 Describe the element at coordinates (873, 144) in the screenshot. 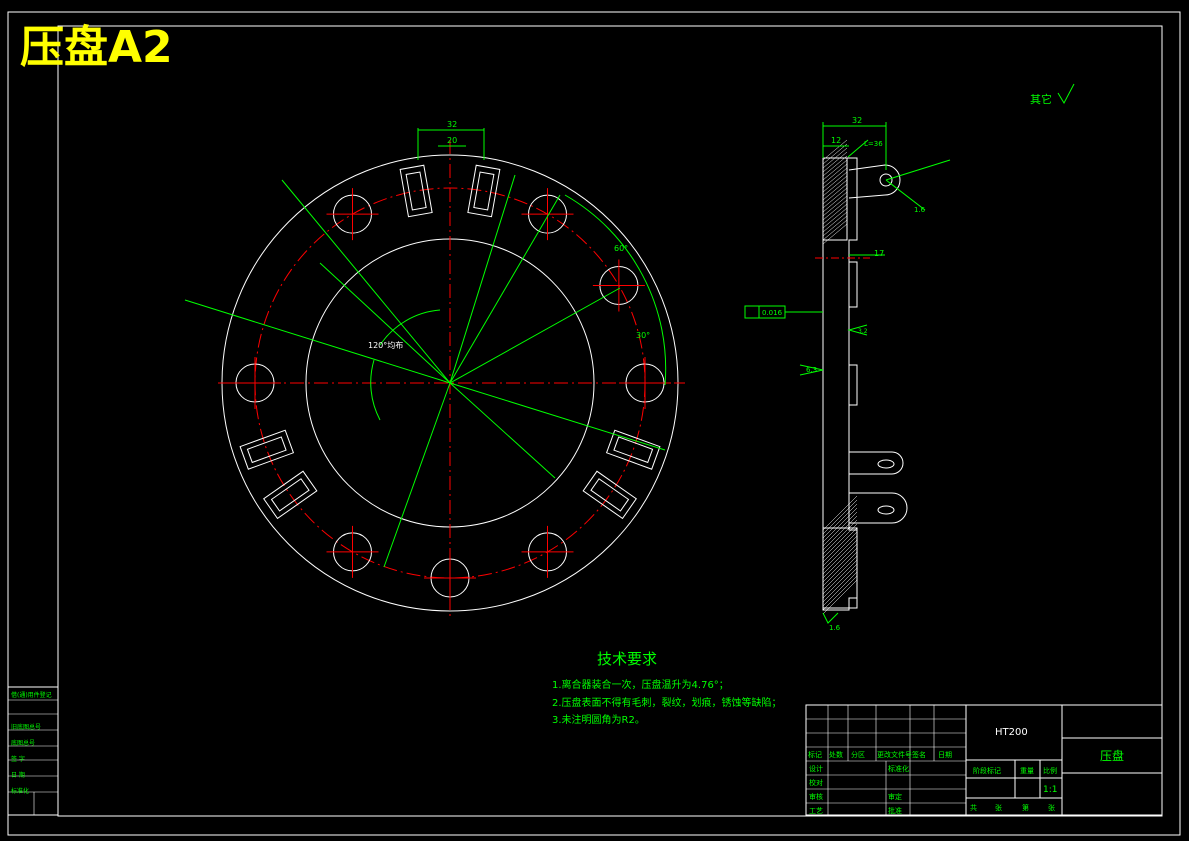

I see `chamfer-label: L=36` at that location.